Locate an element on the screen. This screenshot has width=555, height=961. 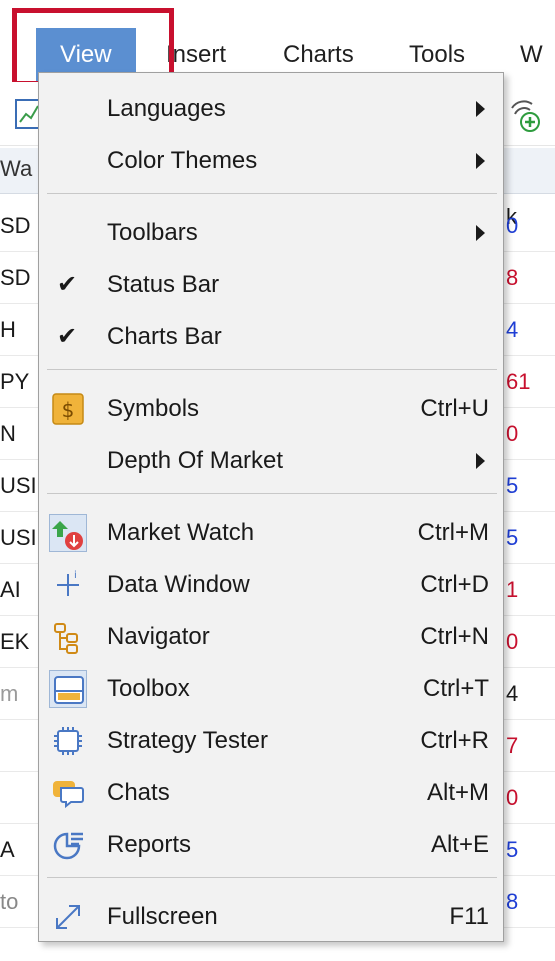
menu-item-label: Strategy Tester is located at coordinates (187, 740).